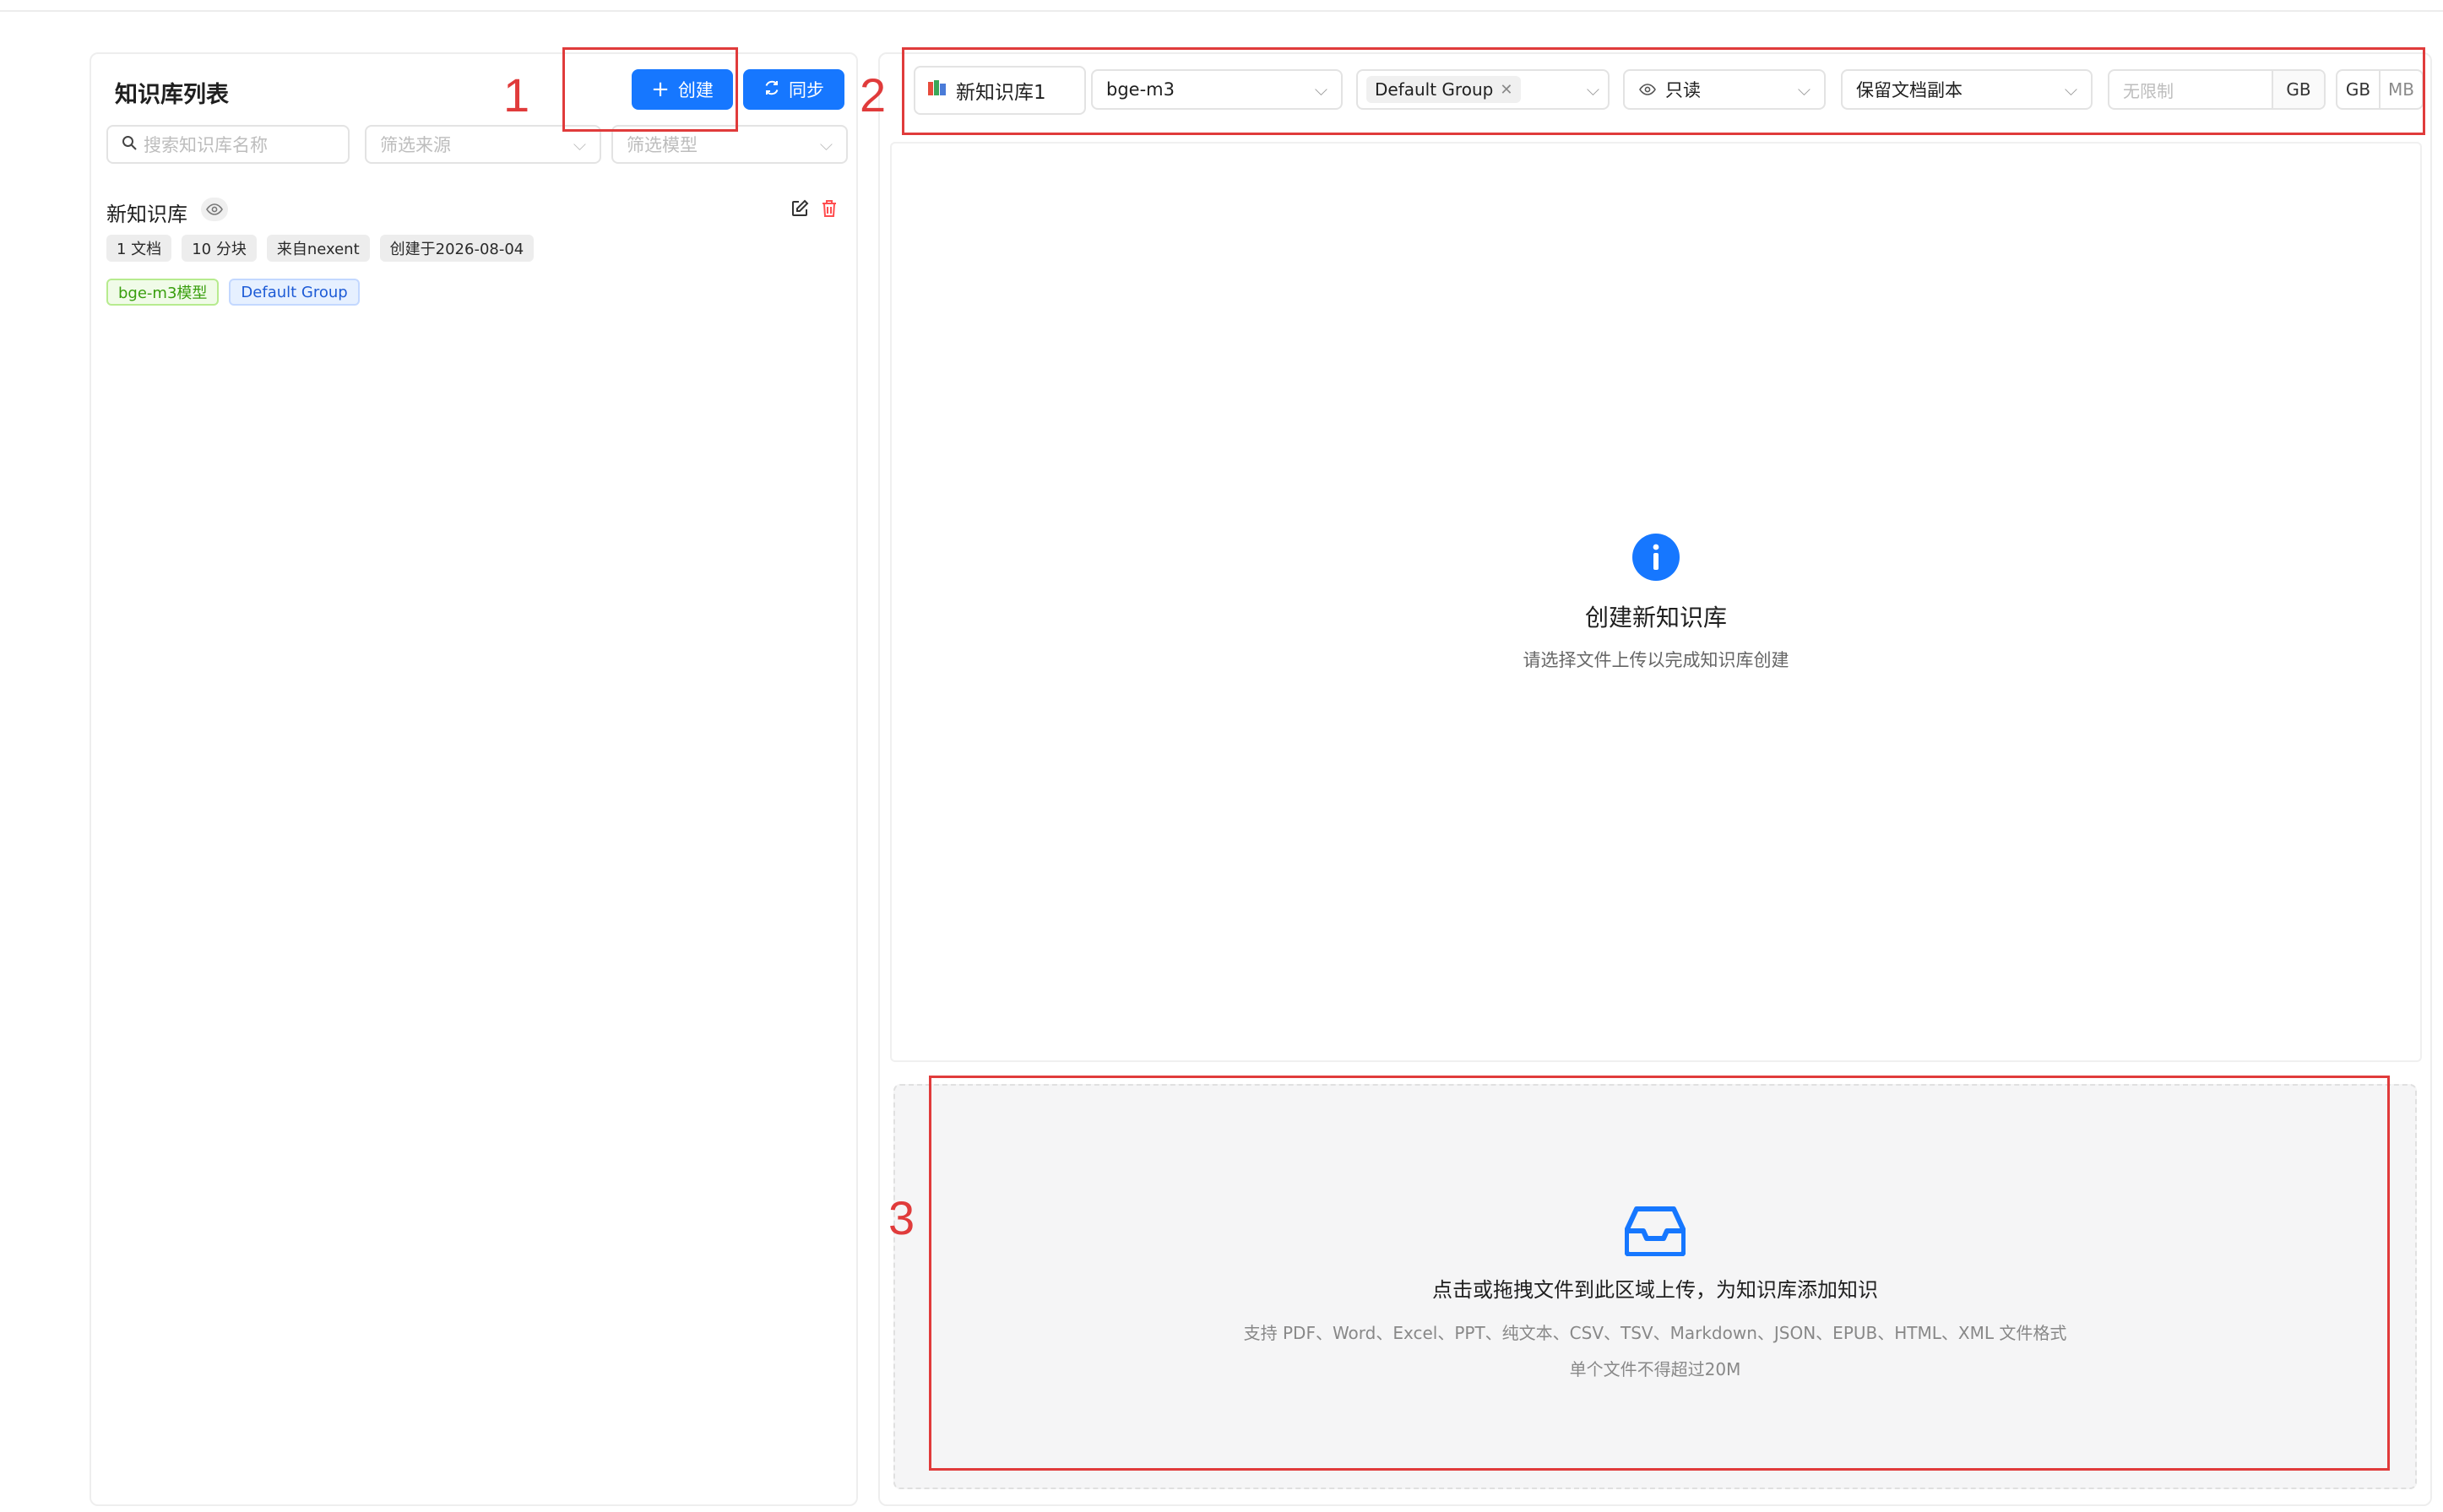 The height and width of the screenshot is (1512, 2443). I want to click on empty-state-title: 创建新知识库, so click(1656, 617).